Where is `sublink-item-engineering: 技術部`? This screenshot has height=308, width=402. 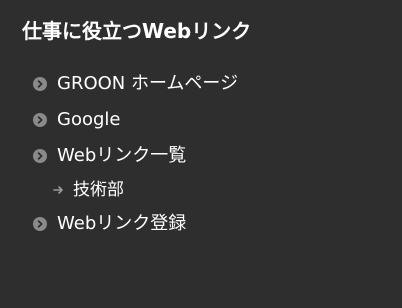
sublink-item-engineering: 技術部 is located at coordinates (135, 190).